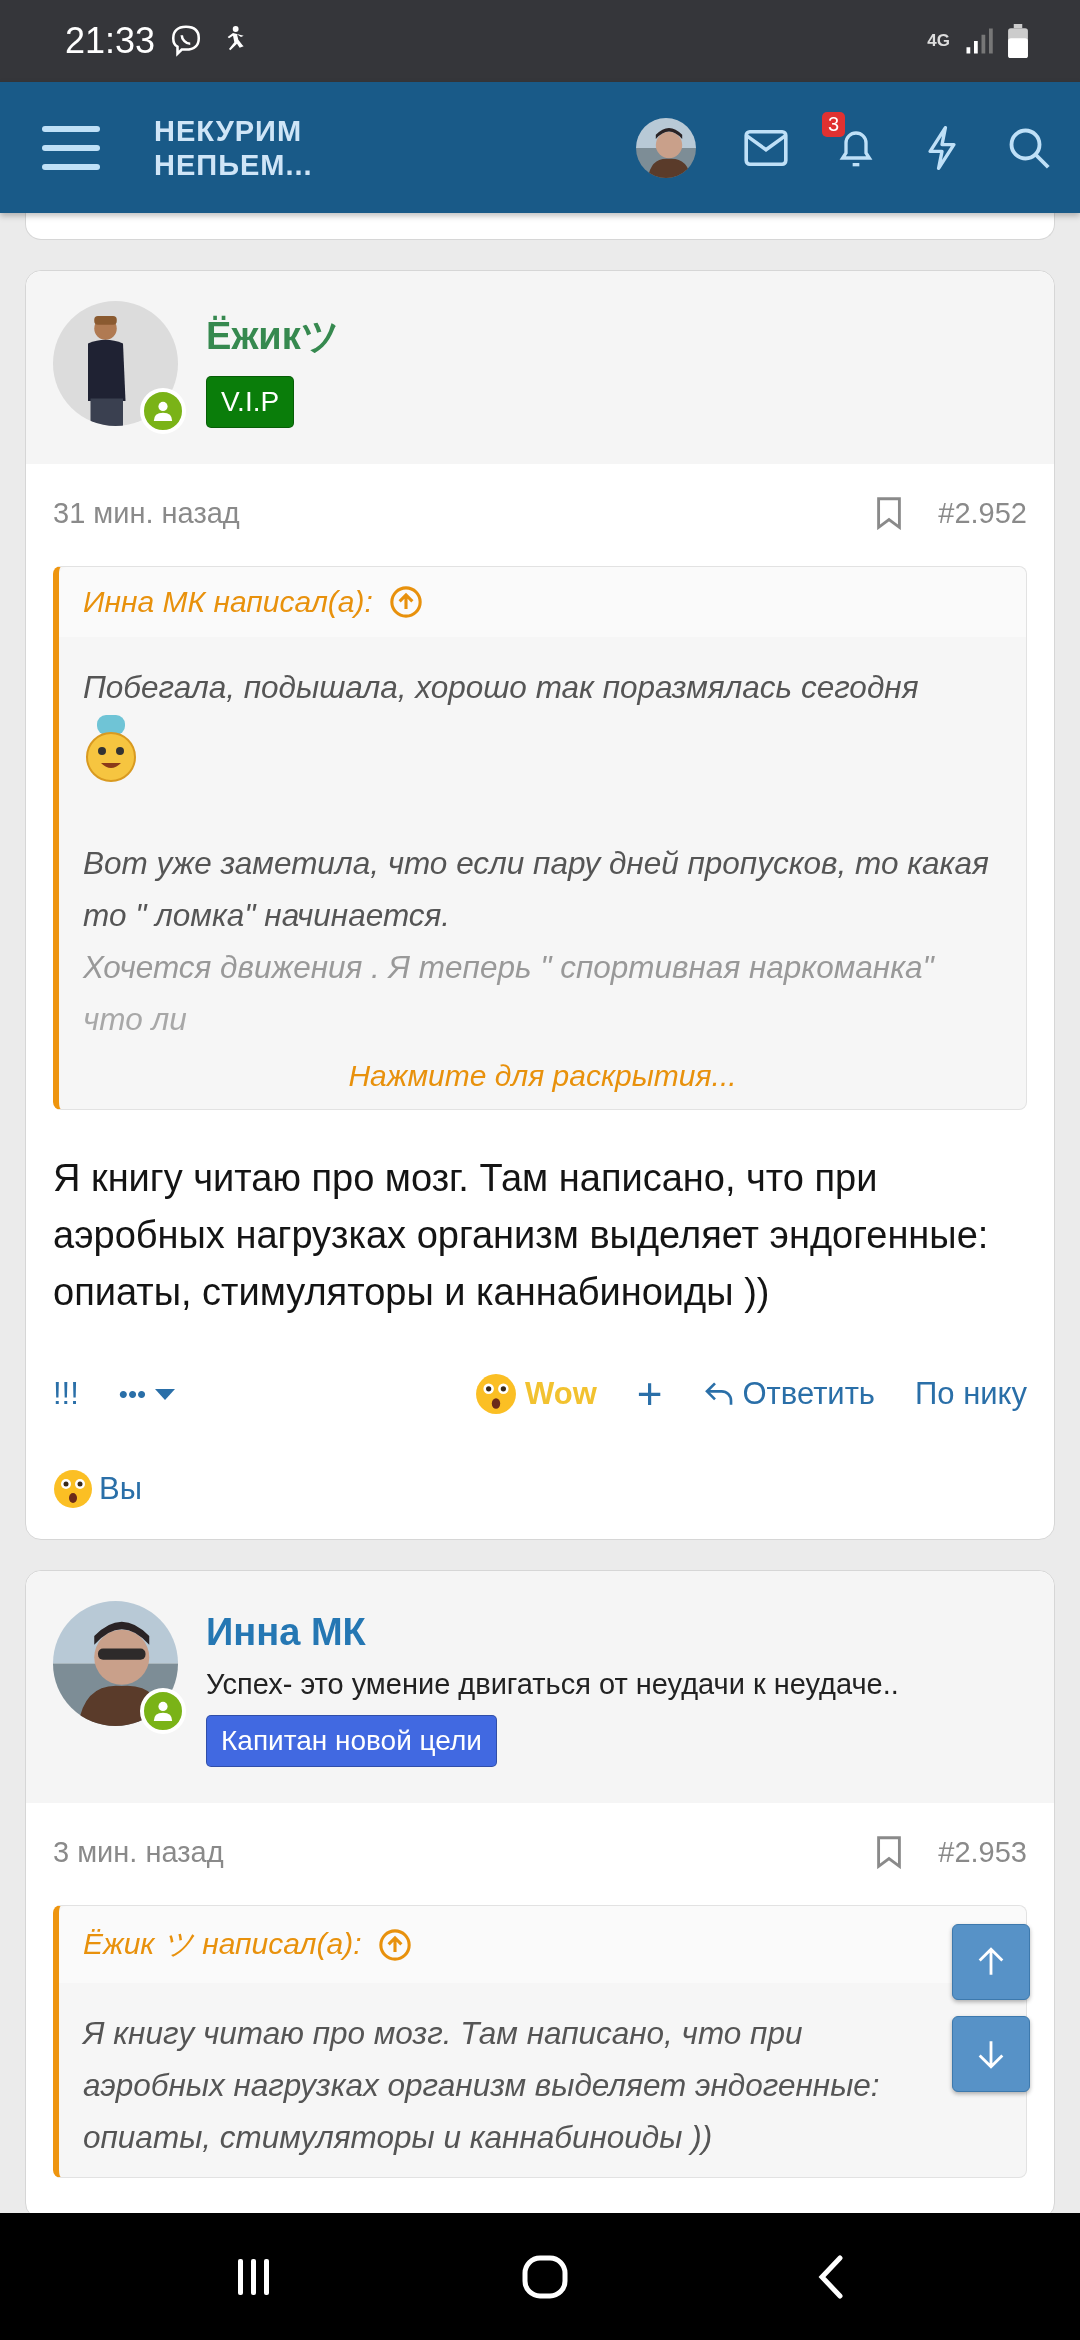 Image resolution: width=1080 pixels, height=2340 pixels. What do you see at coordinates (147, 1394) in the screenshot?
I see `more-menu-button: •••` at bounding box center [147, 1394].